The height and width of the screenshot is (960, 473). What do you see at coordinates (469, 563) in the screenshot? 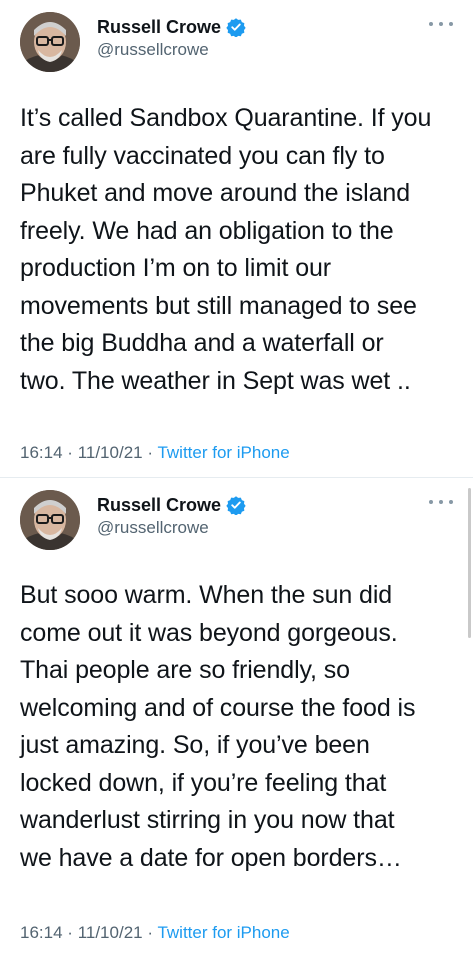
I see `scrollbar-thumb` at bounding box center [469, 563].